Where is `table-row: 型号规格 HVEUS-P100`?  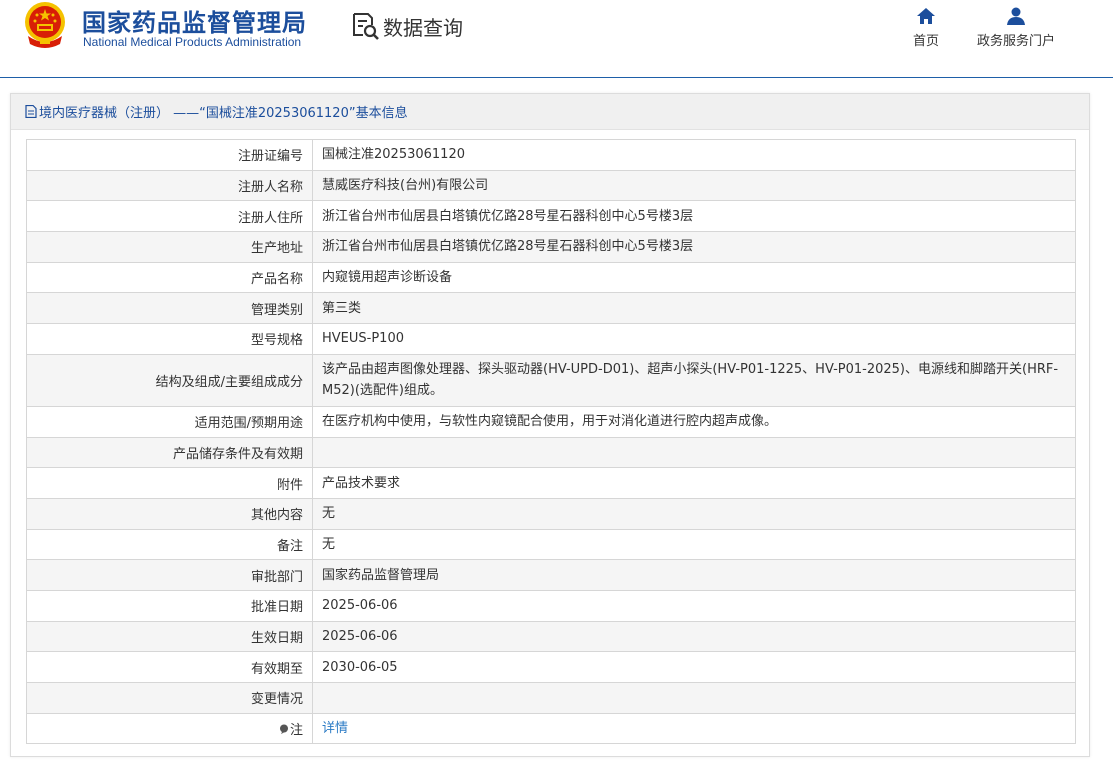 table-row: 型号规格 HVEUS-P100 is located at coordinates (551, 339).